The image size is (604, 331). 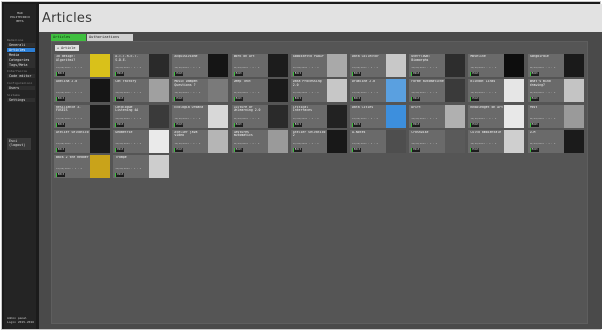 I want to click on article-card: Acquisizione 12/09/2015 · 1 · 2 Edit, so click(x=200, y=65).